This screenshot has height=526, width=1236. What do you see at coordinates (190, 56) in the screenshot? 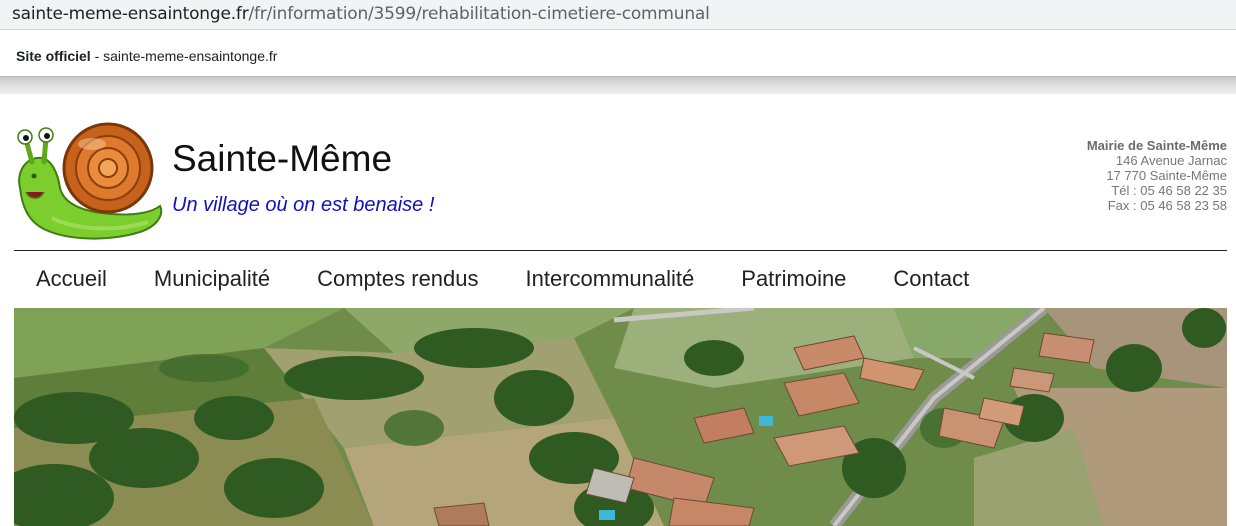
I see `official-domain: sainte-meme-ensaintonge.fr` at bounding box center [190, 56].